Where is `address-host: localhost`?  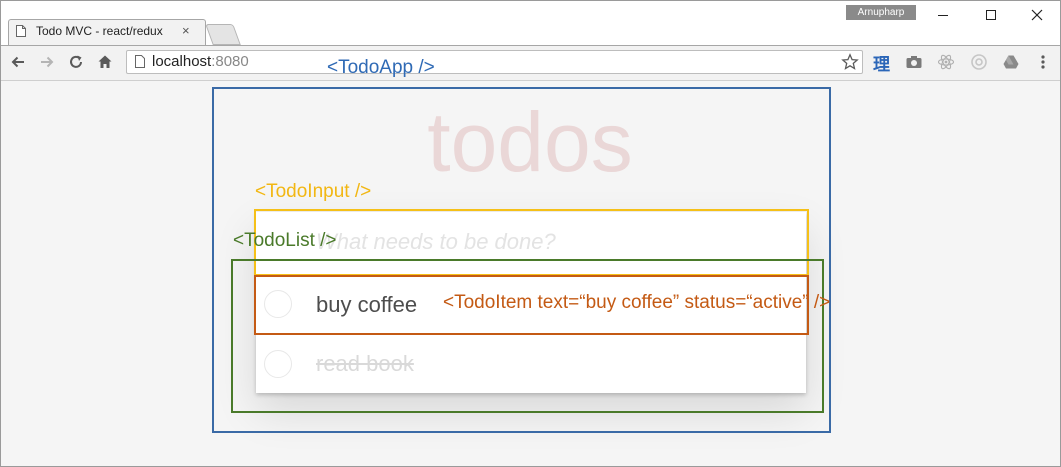 address-host: localhost is located at coordinates (182, 61).